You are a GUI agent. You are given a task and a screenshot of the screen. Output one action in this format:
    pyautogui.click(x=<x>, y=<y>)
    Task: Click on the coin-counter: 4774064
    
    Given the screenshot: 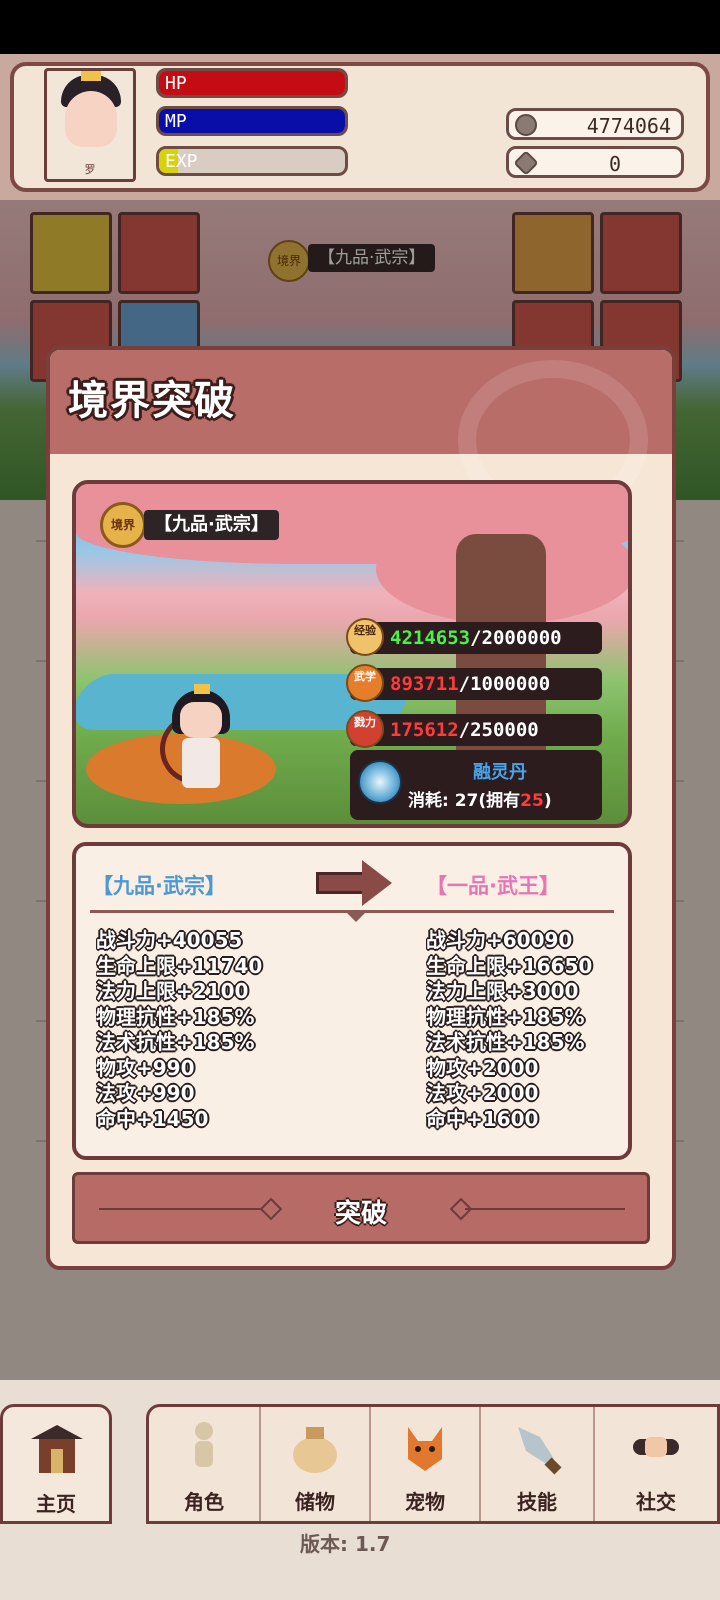 What is the action you would take?
    pyautogui.click(x=595, y=124)
    